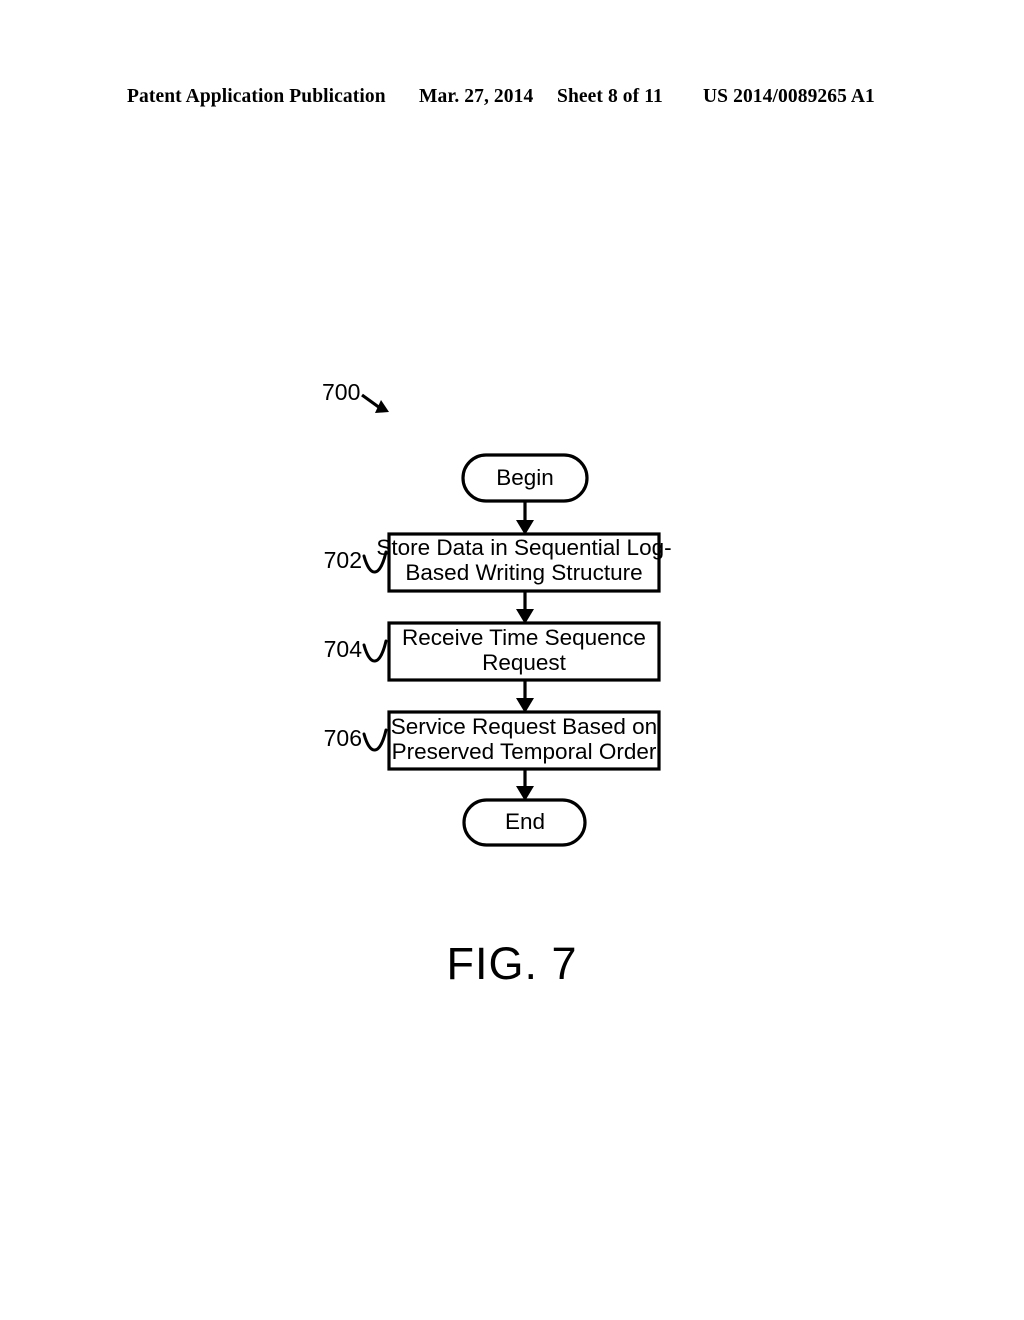  Describe the element at coordinates (512, 963) in the screenshot. I see `figure-caption: FIG. 7` at that location.